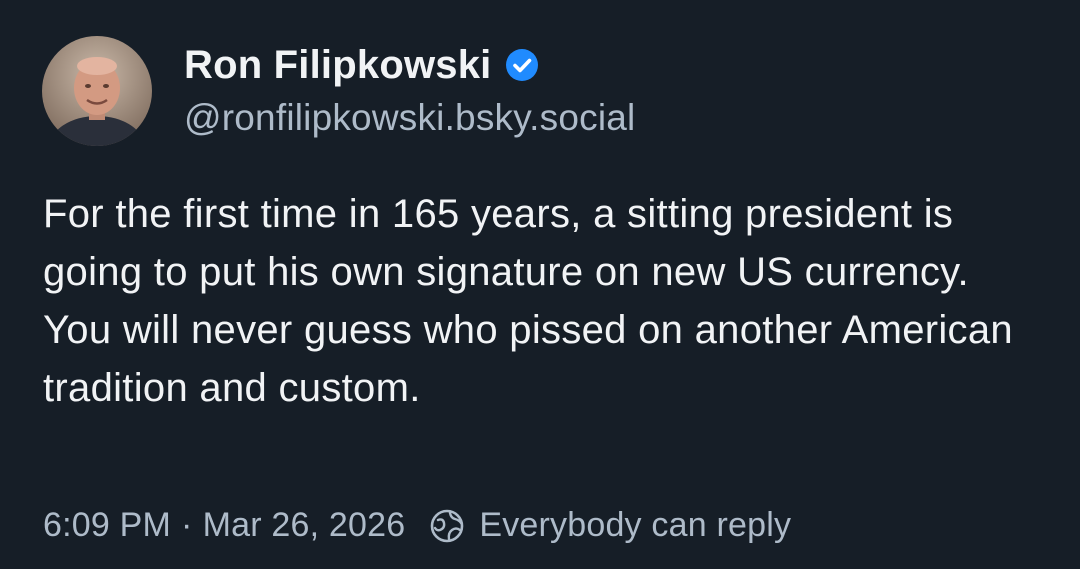 This screenshot has width=1080, height=569. I want to click on profile-photo, so click(97, 91).